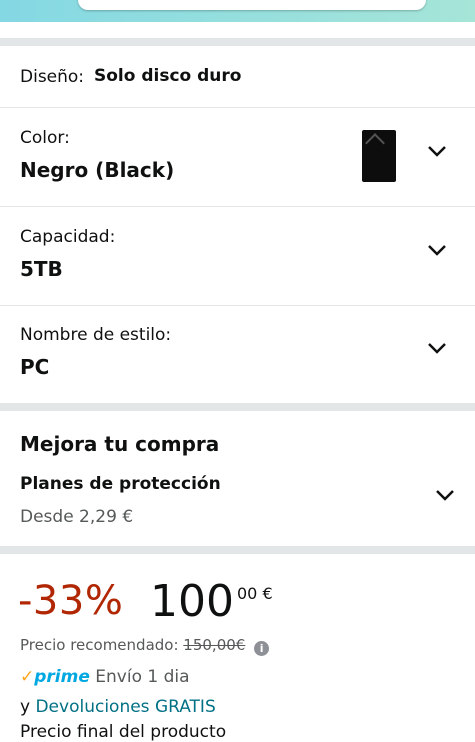 The height and width of the screenshot is (742, 475). Describe the element at coordinates (125, 707) in the screenshot. I see `free-returns-link: Devoluciones GRATIS` at that location.